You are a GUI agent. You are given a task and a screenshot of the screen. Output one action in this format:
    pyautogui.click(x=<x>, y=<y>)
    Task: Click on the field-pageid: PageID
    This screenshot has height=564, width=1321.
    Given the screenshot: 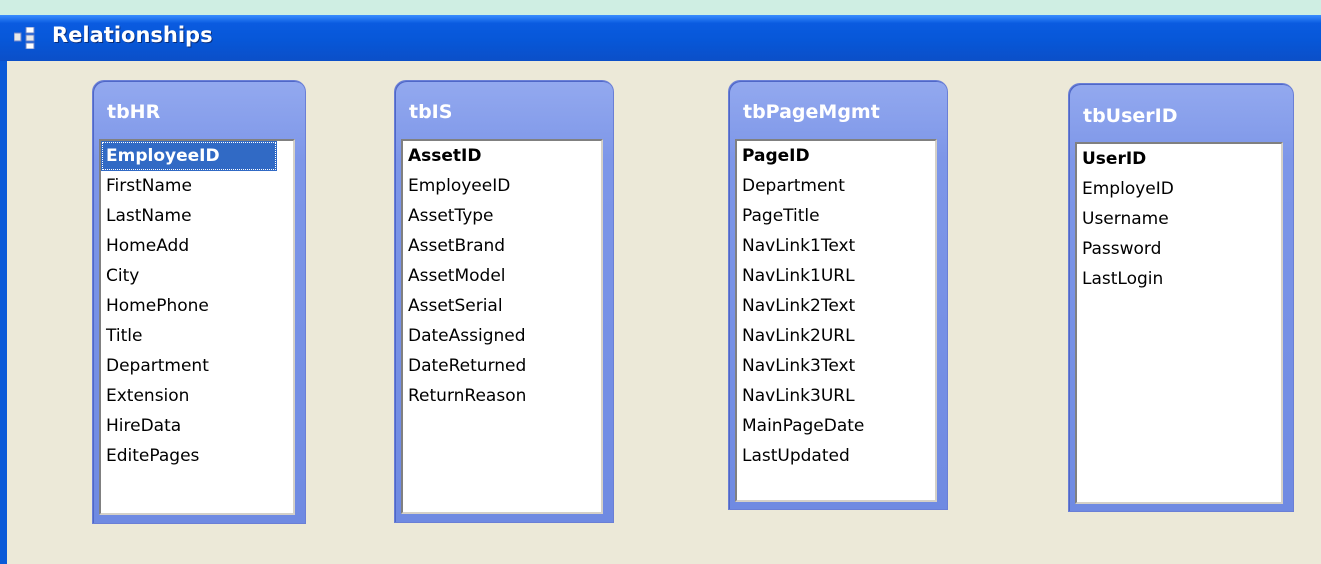 What is the action you would take?
    pyautogui.click(x=836, y=156)
    